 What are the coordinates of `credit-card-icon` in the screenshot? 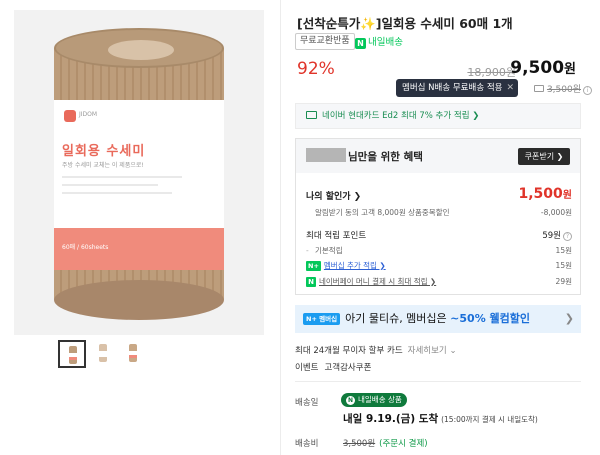 It's located at (311, 115).